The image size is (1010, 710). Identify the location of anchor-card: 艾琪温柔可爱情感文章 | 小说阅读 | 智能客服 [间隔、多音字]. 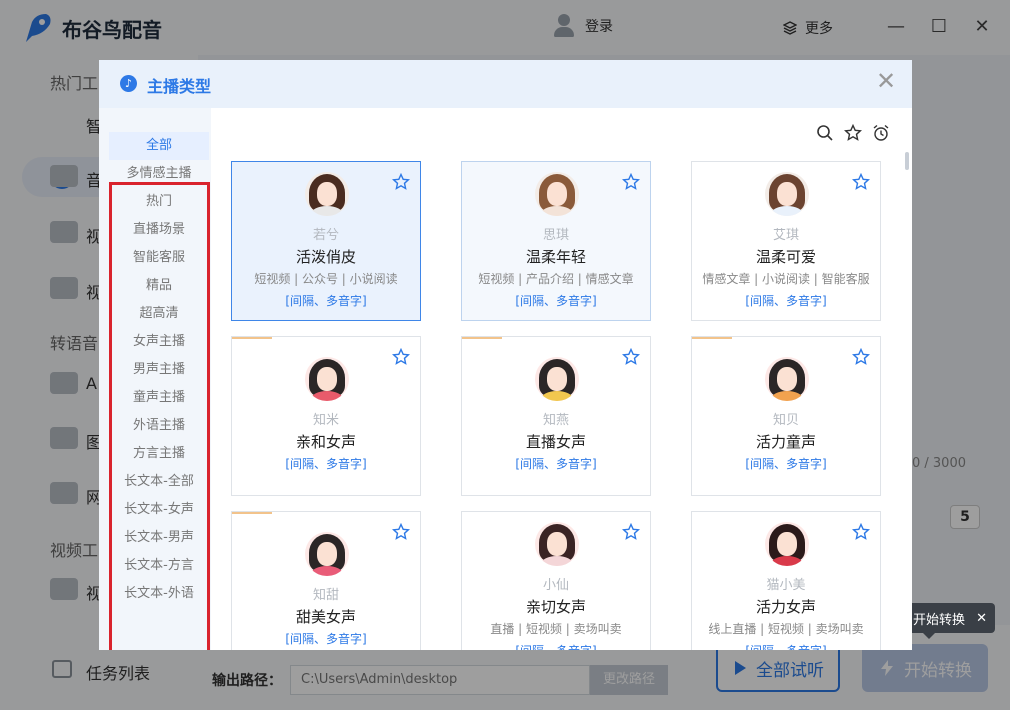
(786, 241).